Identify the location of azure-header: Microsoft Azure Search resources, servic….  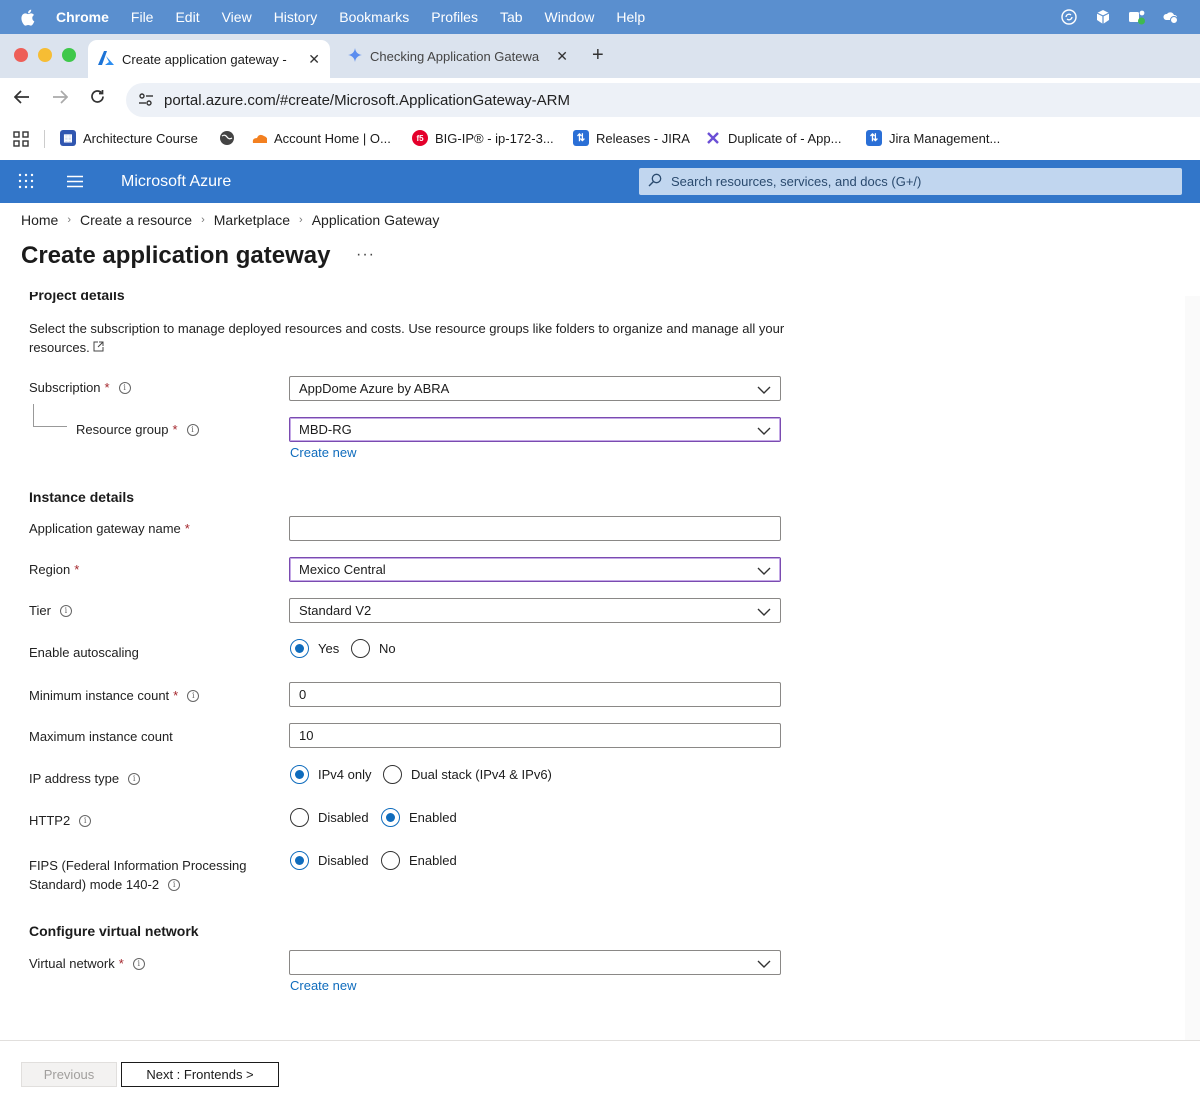
(600, 181).